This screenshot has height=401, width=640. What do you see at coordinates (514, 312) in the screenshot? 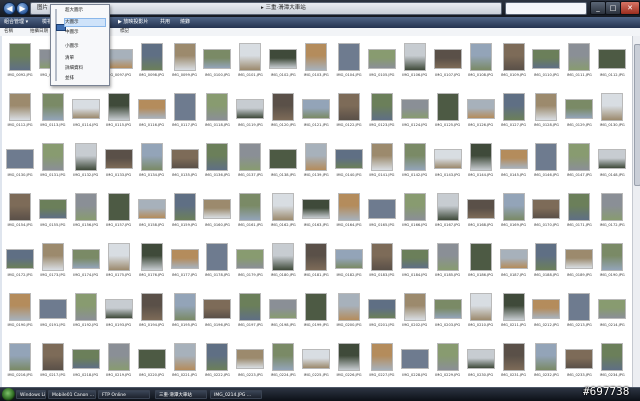
I see `photo-tile: IMG_0211.JPG` at bounding box center [514, 312].